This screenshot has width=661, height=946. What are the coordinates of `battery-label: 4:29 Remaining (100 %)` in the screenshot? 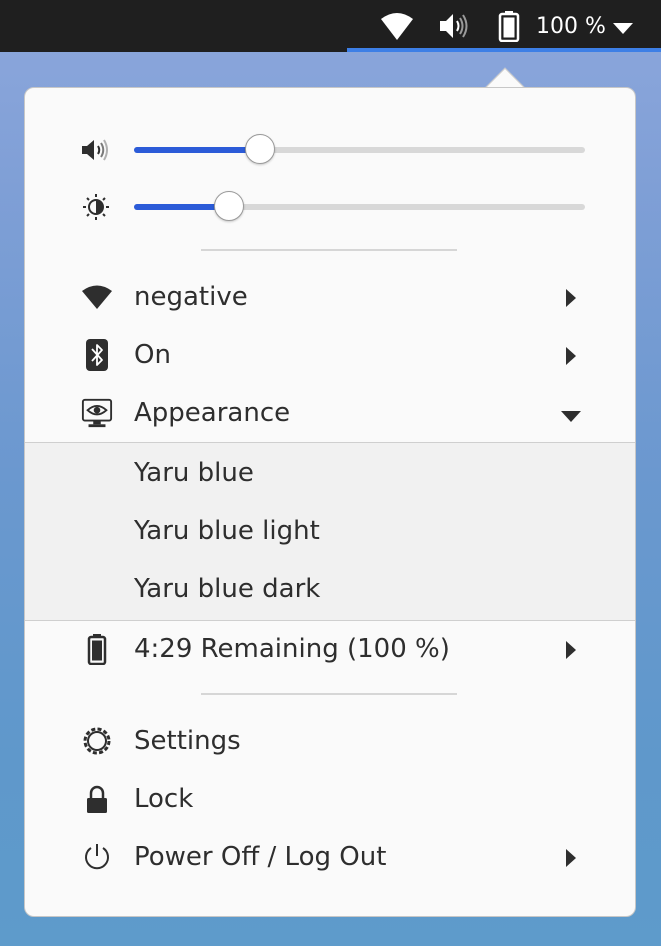 It's located at (292, 649).